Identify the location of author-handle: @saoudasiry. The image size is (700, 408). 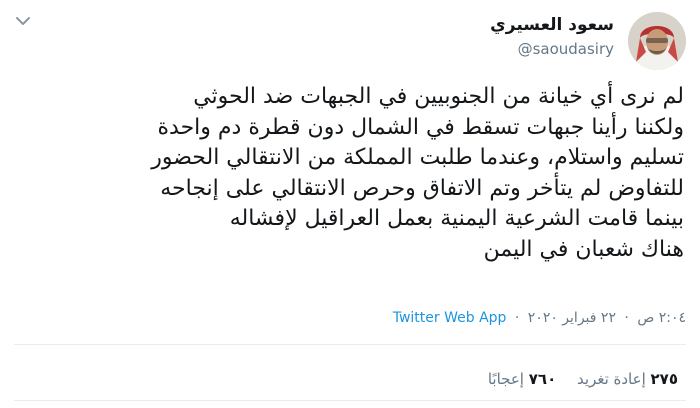
(552, 49).